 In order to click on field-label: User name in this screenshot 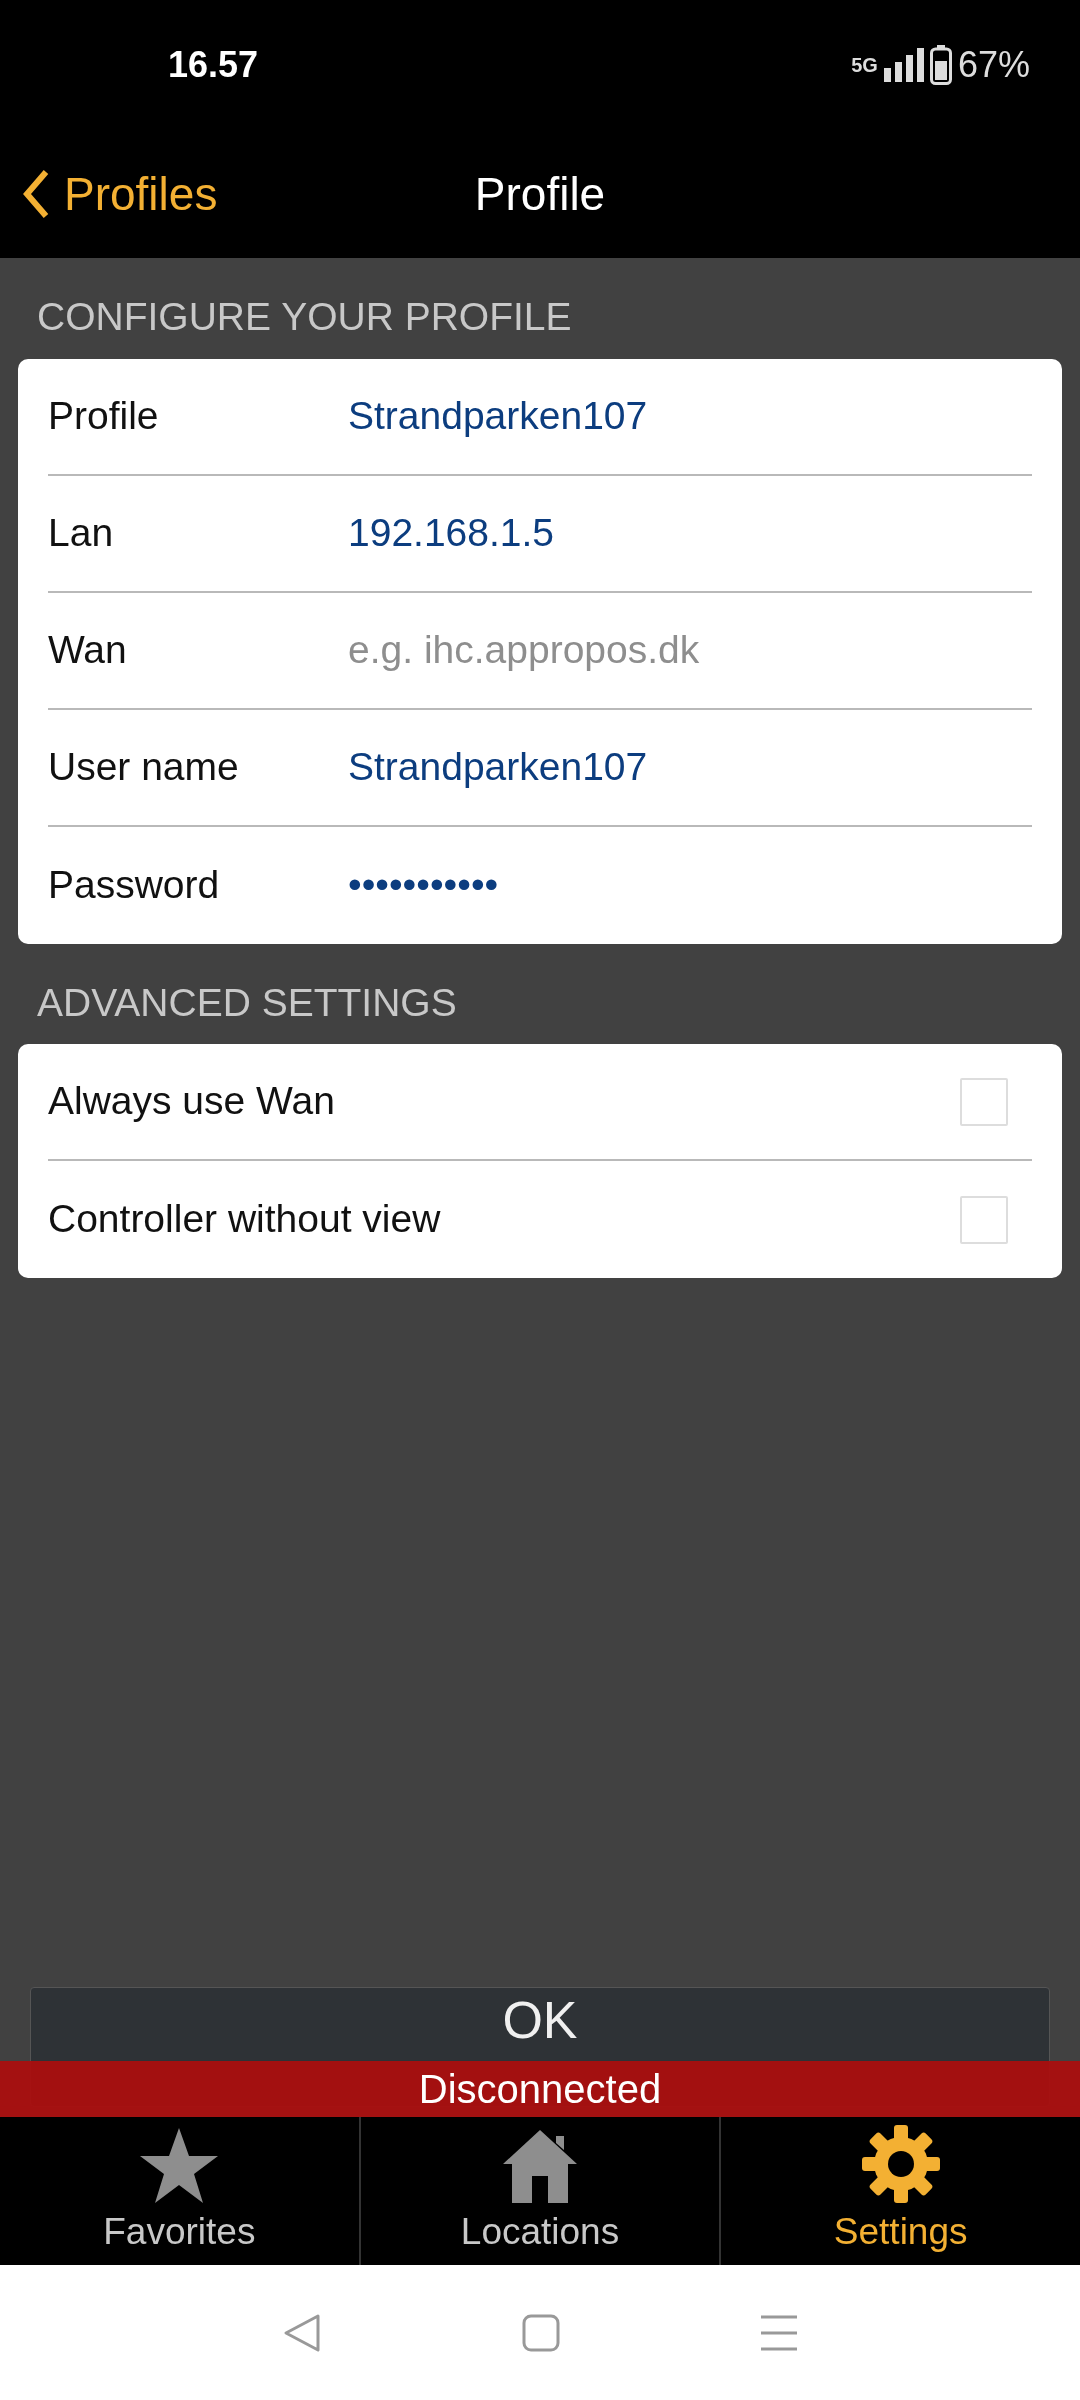, I will do `click(144, 766)`.